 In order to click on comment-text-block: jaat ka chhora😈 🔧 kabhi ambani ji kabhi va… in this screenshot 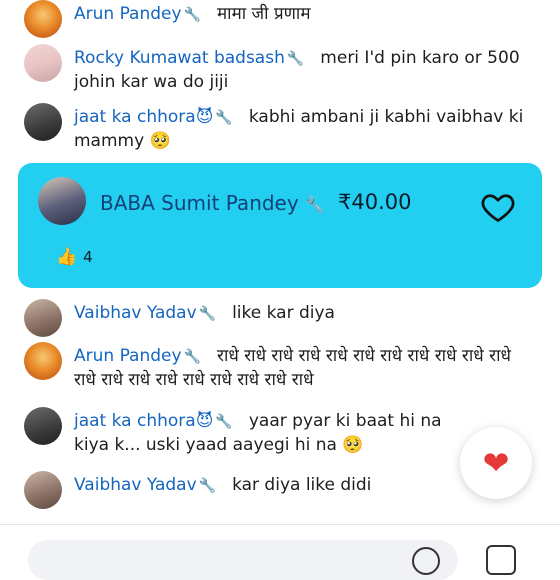, I will do `click(302, 128)`.